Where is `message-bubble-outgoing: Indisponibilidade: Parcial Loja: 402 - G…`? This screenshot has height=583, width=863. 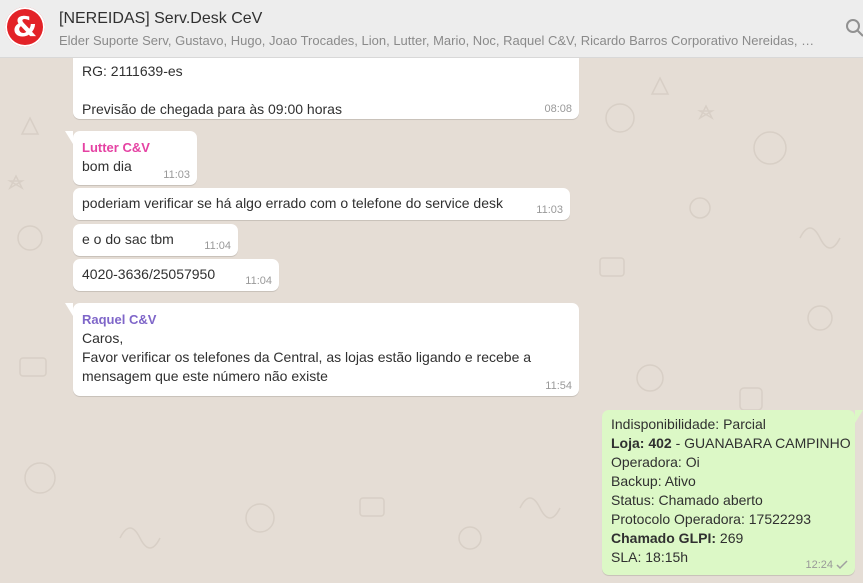 message-bubble-outgoing: Indisponibilidade: Parcial Loja: 402 - G… is located at coordinates (732, 492).